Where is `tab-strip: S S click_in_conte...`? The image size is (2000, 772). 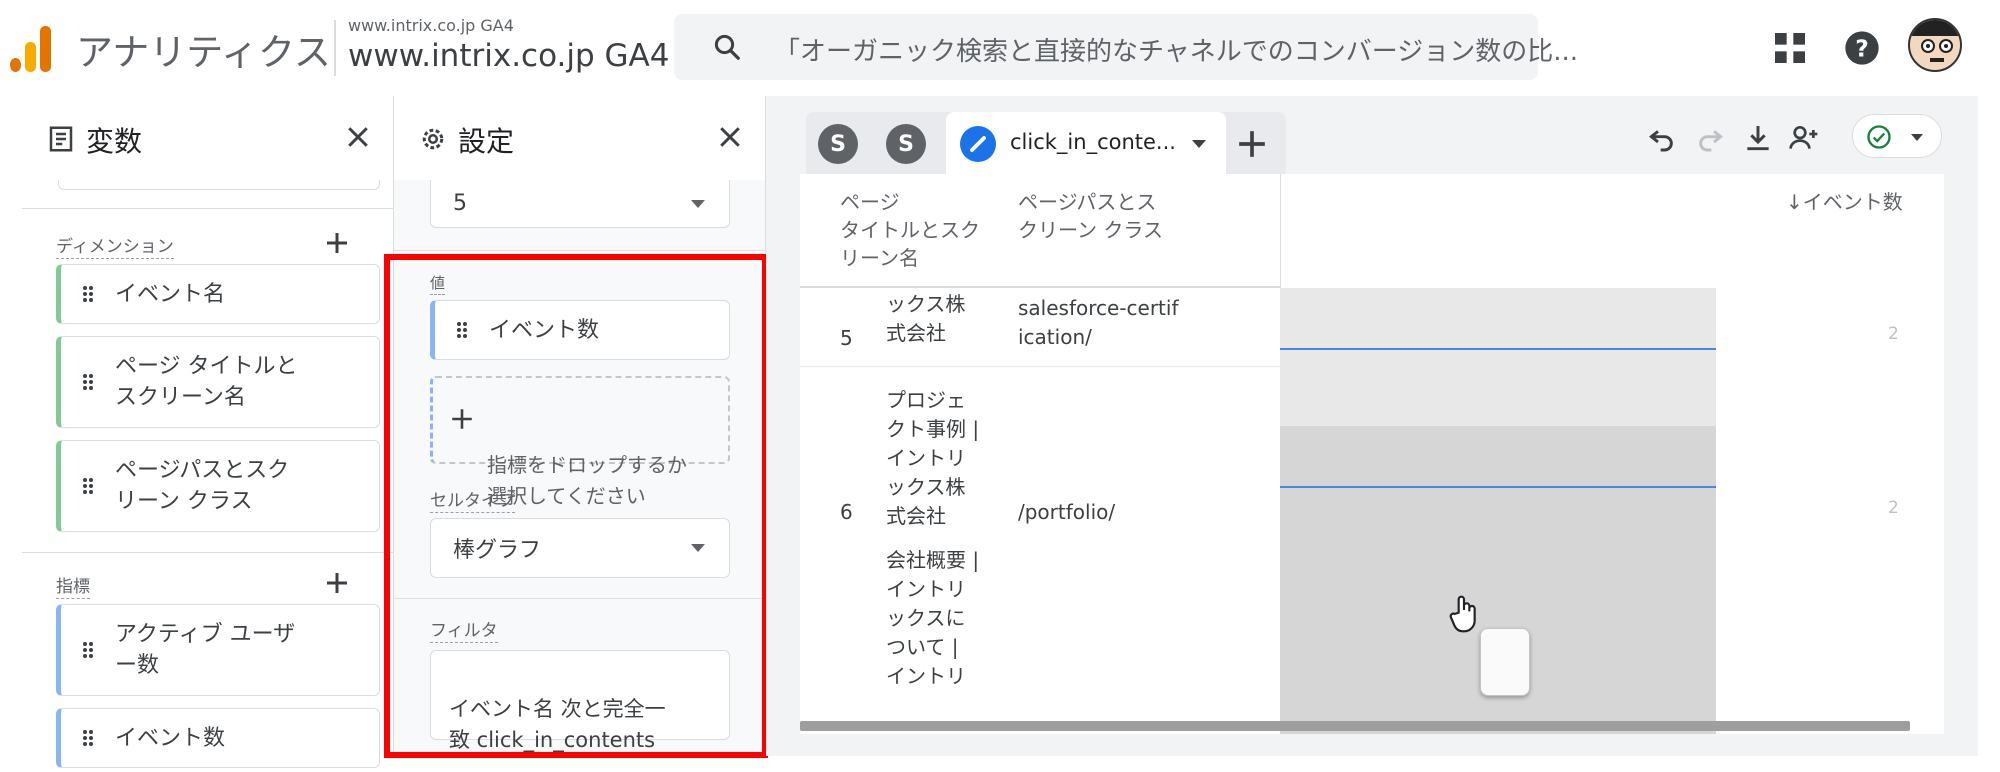
tab-strip: S S click_in_conte... is located at coordinates (1046, 143).